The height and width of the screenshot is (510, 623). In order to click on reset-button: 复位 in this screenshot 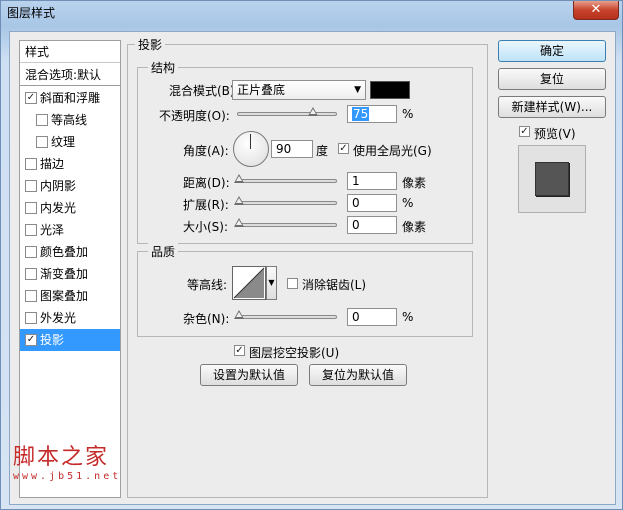, I will do `click(552, 79)`.